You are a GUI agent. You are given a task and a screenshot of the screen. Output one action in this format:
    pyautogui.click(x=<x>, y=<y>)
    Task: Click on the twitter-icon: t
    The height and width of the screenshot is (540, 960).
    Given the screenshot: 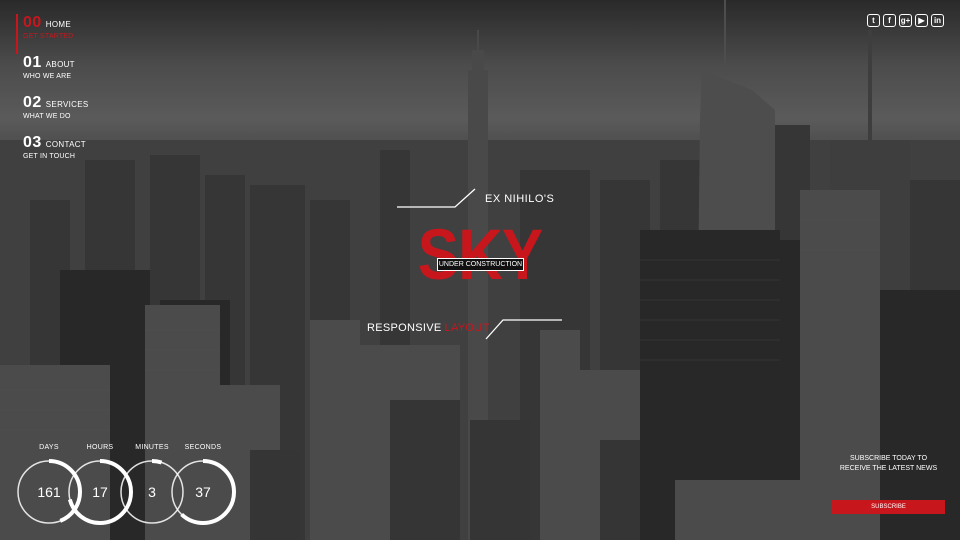 What is the action you would take?
    pyautogui.click(x=873, y=20)
    